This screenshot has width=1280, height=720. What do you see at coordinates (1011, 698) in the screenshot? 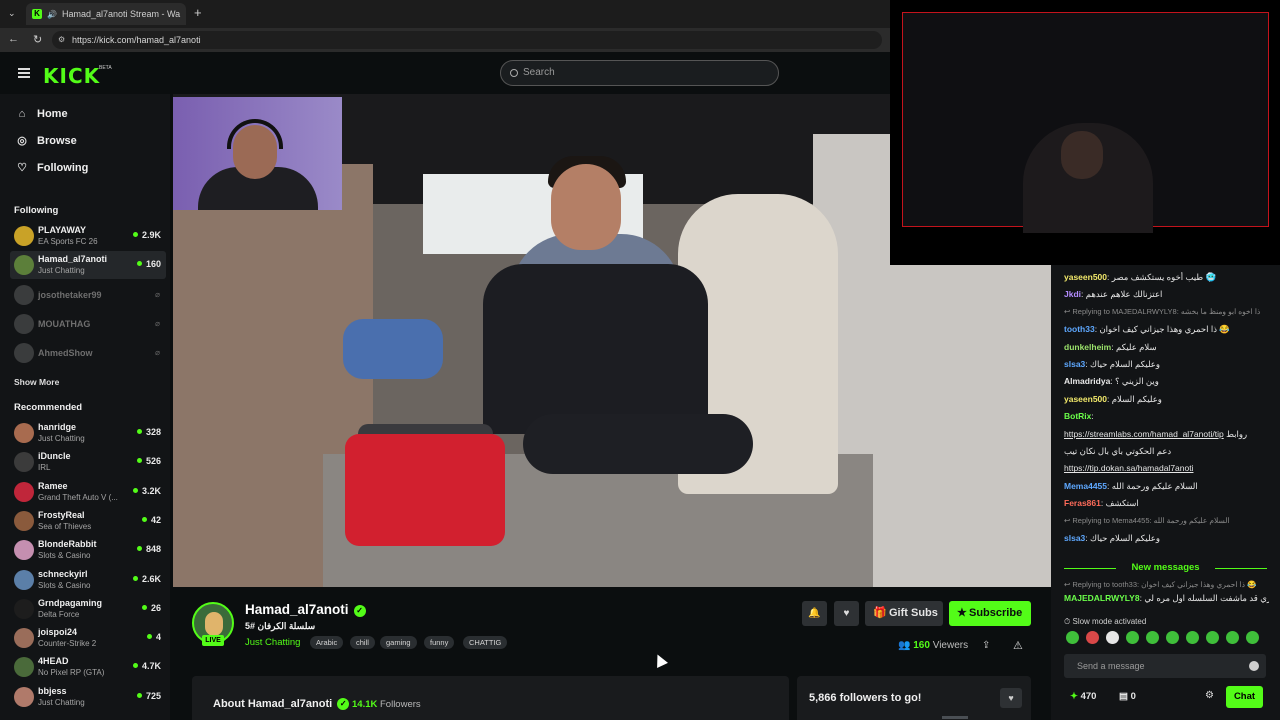
I see `goal-heart-button: ♥` at bounding box center [1011, 698].